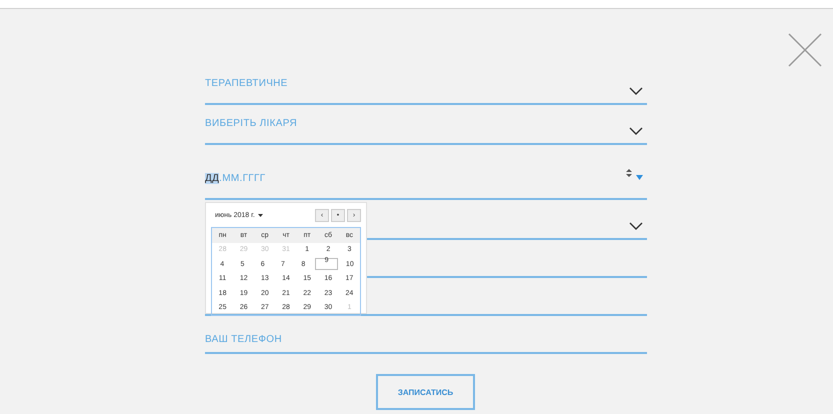 The image size is (833, 414). I want to click on date-value: ДД.ММ.ГГГГ, so click(235, 178).